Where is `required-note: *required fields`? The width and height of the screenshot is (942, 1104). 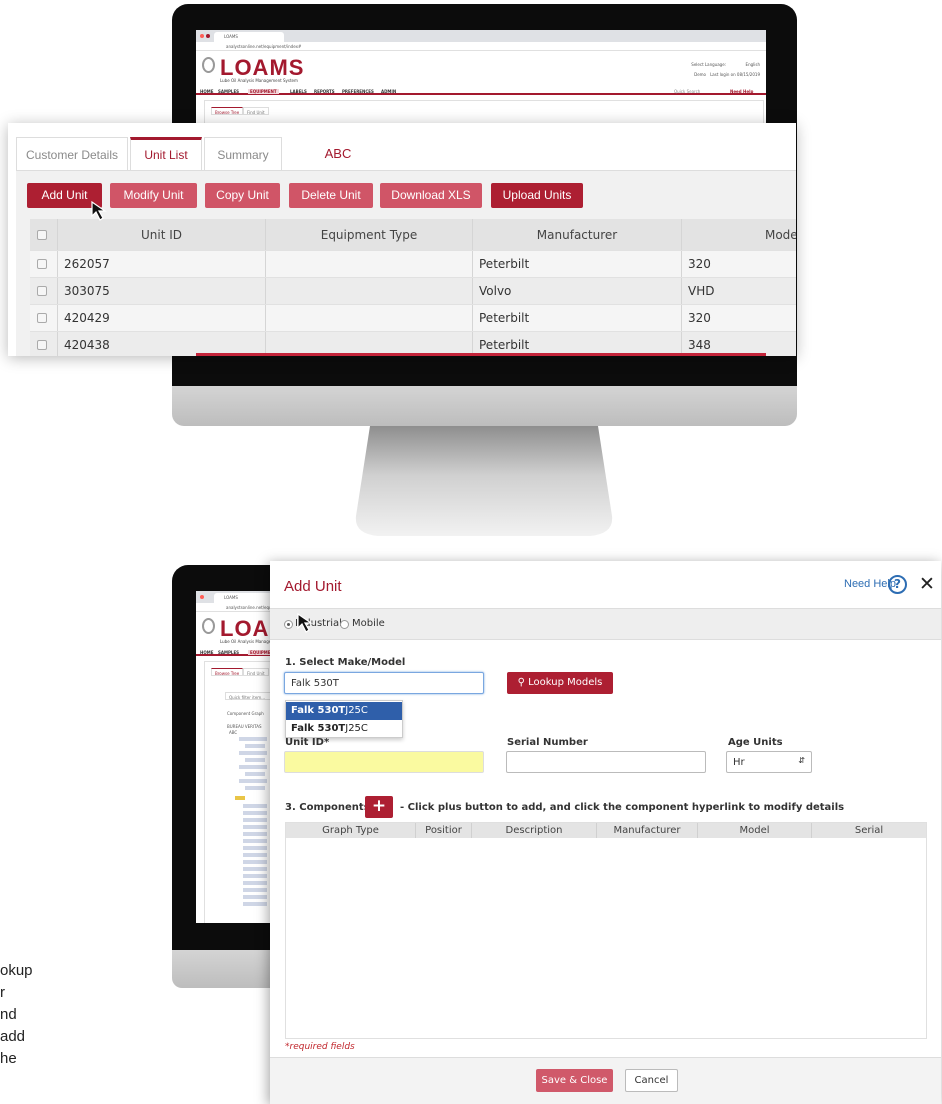 required-note: *required fields is located at coordinates (320, 1047).